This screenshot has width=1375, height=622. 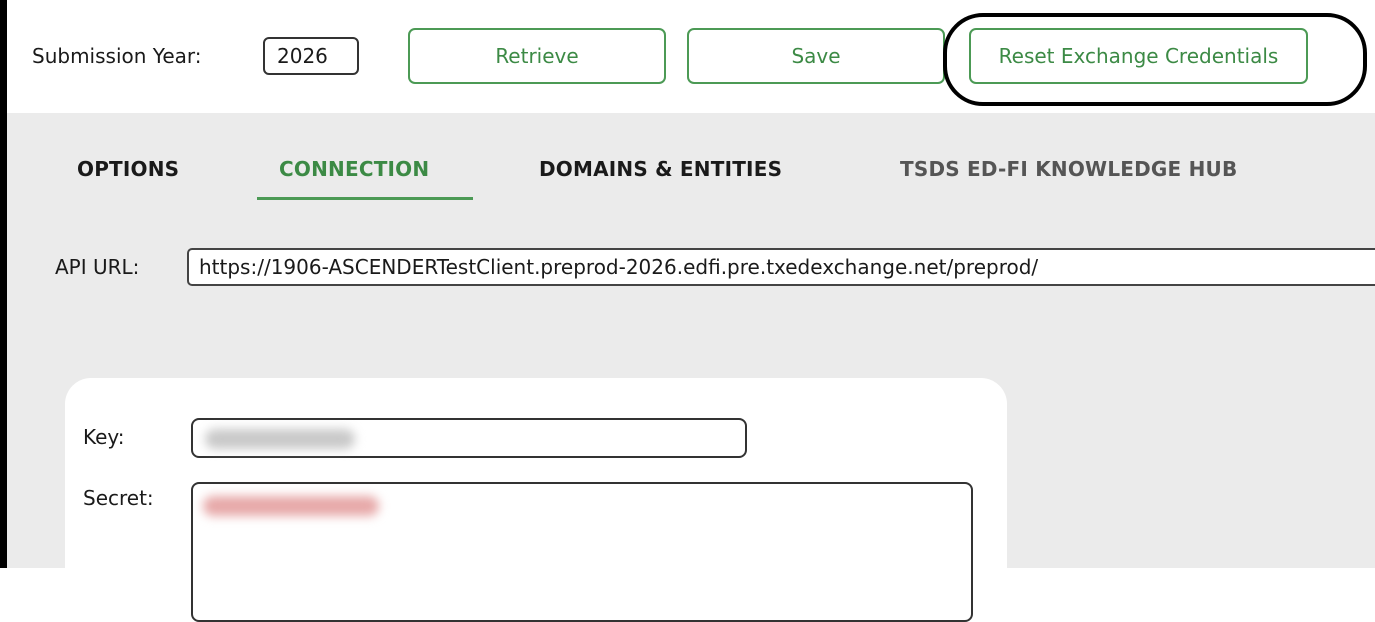 I want to click on secret-label: Secret:, so click(x=118, y=498).